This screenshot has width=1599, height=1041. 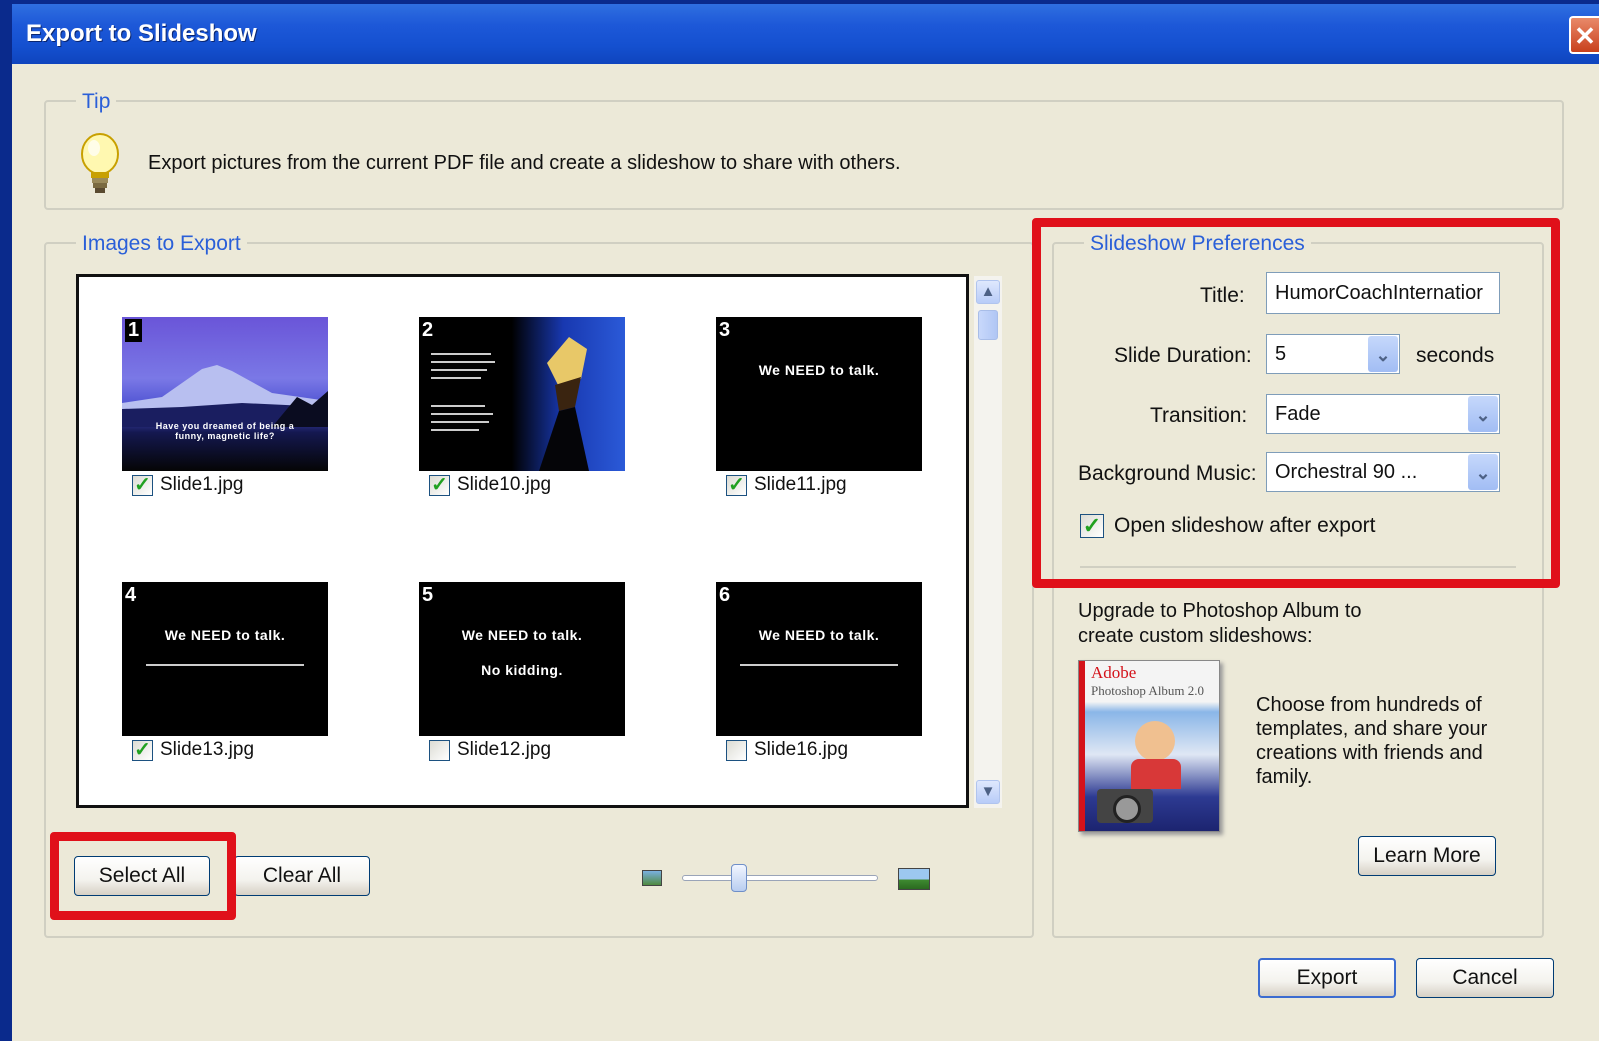 What do you see at coordinates (1114, 672) in the screenshot?
I see `box-brand-text: Adobe` at bounding box center [1114, 672].